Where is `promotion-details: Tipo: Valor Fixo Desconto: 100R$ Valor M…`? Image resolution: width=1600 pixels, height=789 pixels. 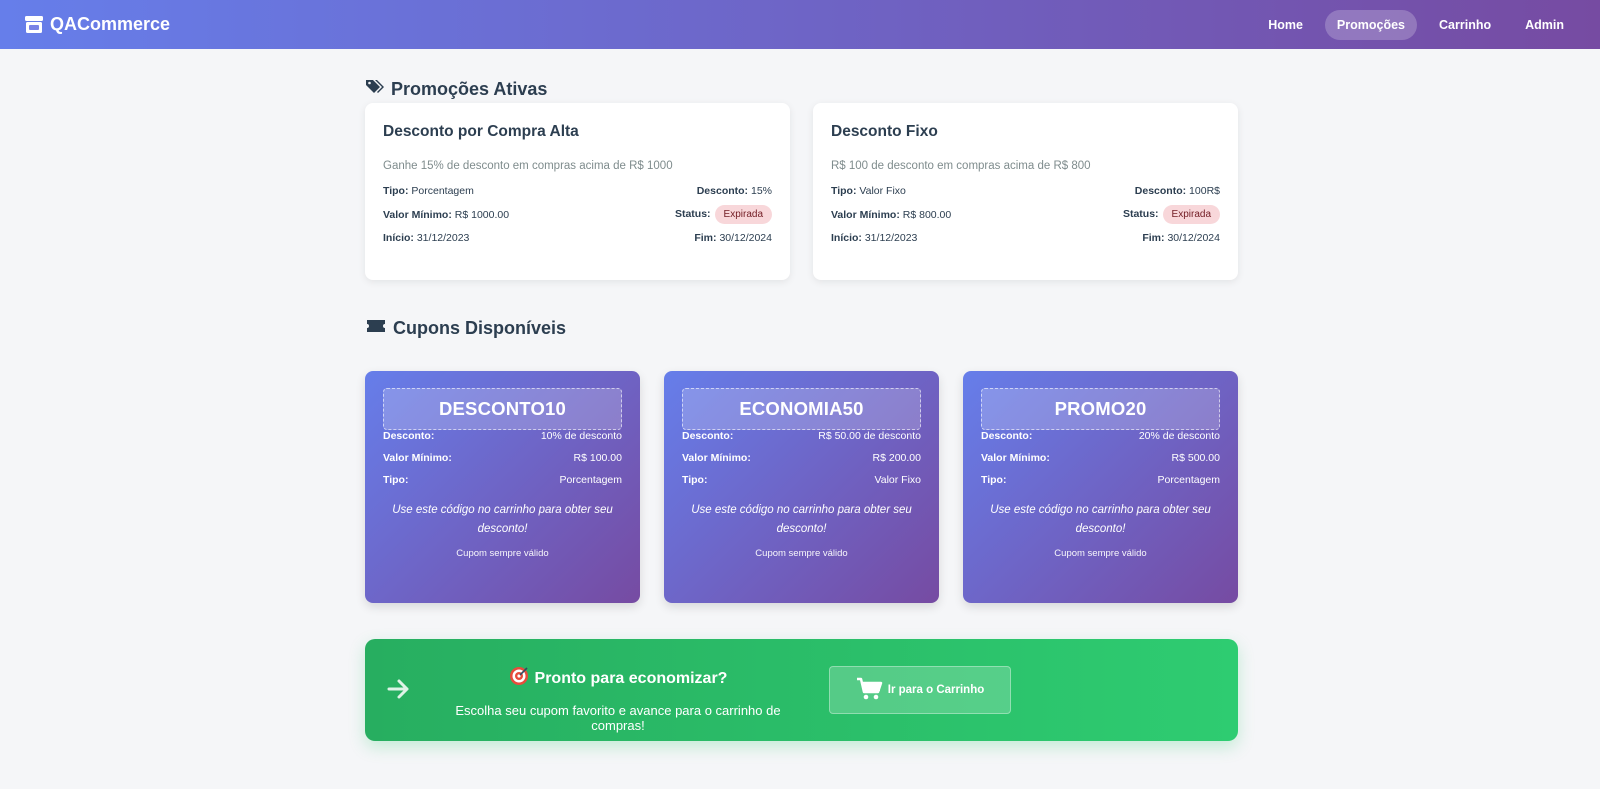
promotion-details: Tipo: Valor Fixo Desconto: 100R$ Valor M… is located at coordinates (1025, 214).